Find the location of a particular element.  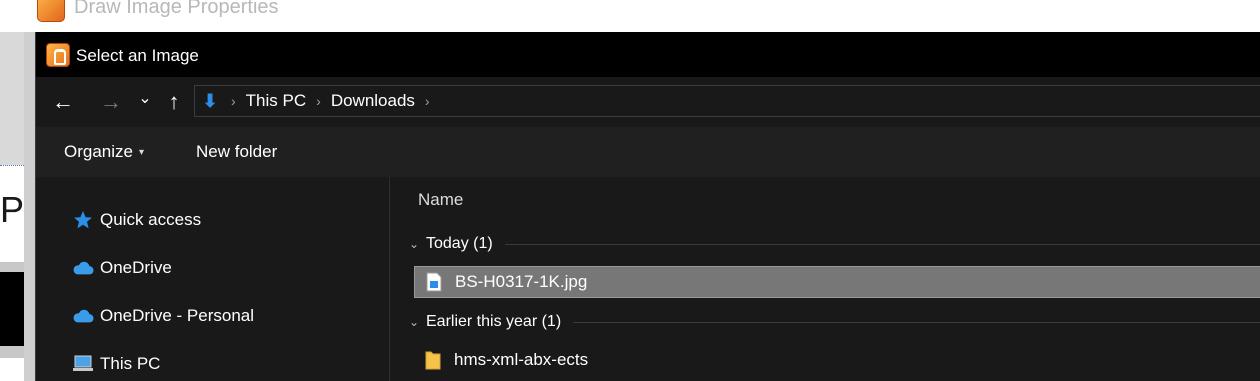

sidebar-item-onedrive: OneDrive is located at coordinates (122, 268).